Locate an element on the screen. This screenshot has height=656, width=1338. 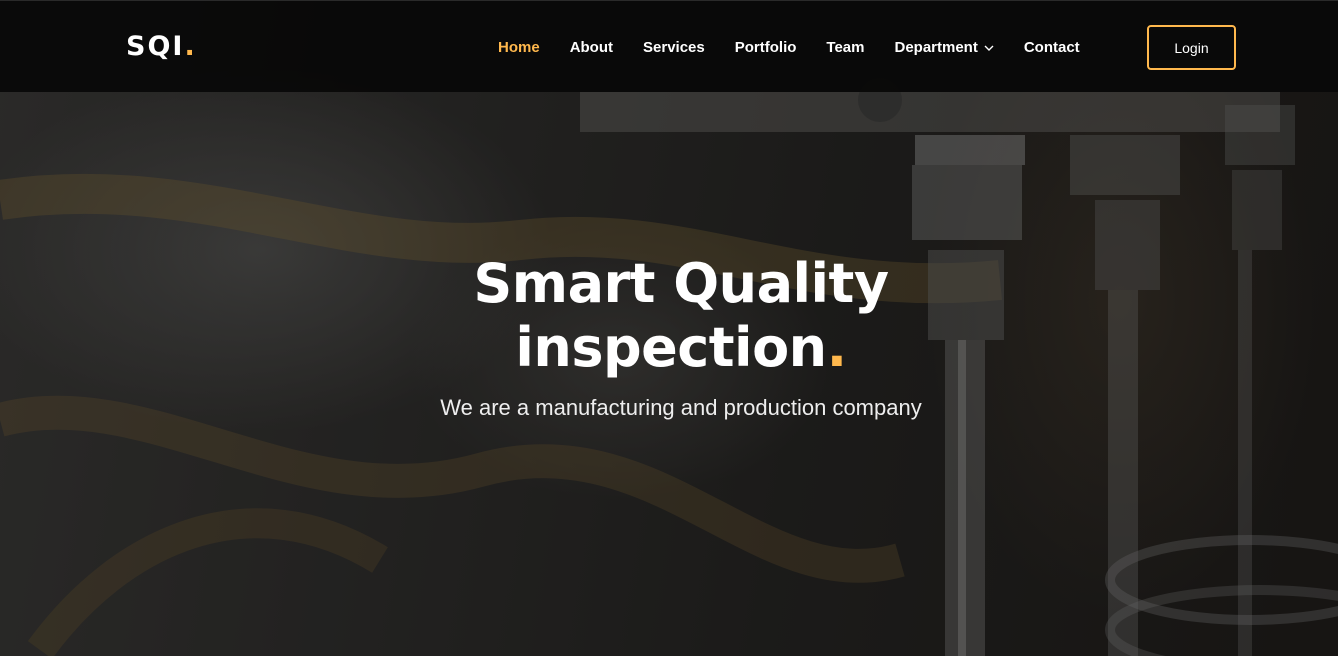
nav-item-home: Home is located at coordinates (519, 48).